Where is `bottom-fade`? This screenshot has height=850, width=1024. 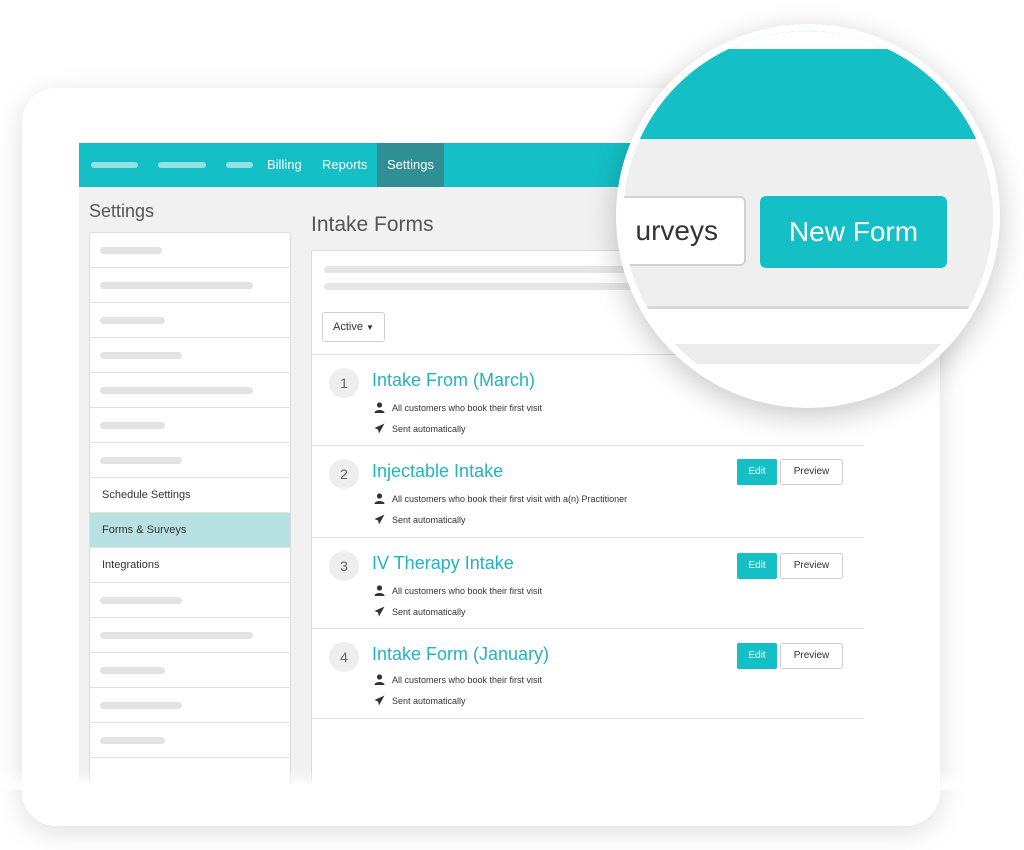
bottom-fade is located at coordinates (512, 780).